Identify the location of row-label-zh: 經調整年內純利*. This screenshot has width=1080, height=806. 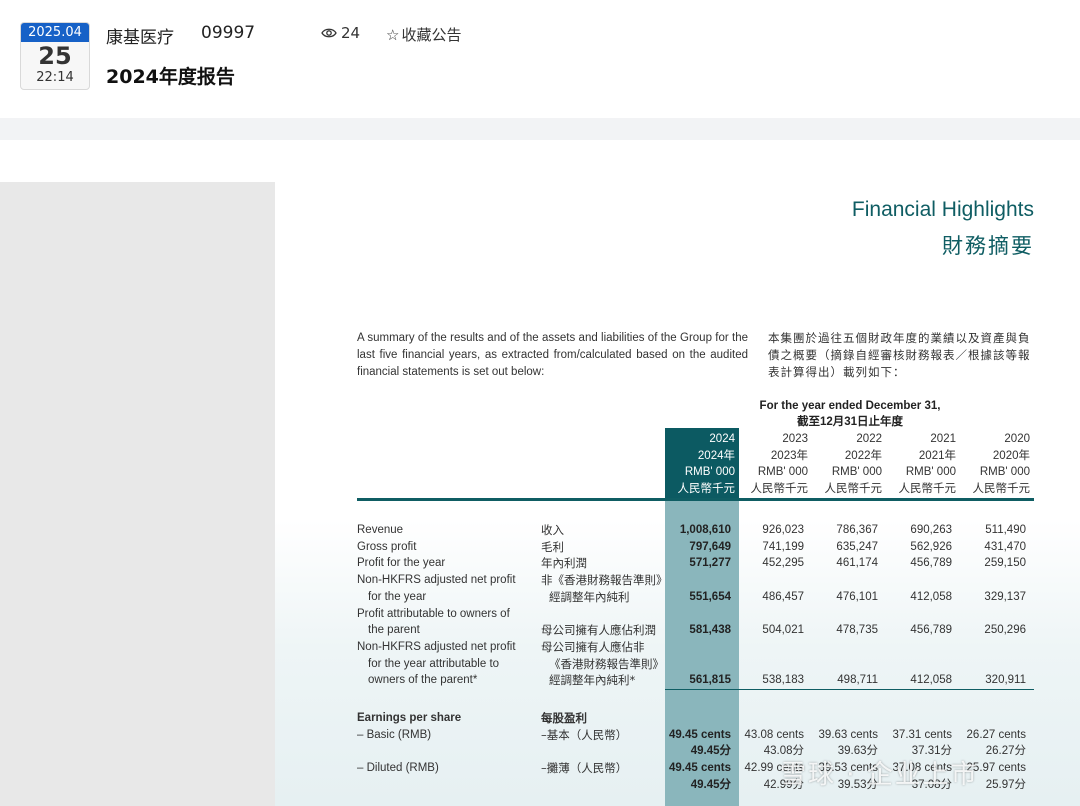
(592, 680).